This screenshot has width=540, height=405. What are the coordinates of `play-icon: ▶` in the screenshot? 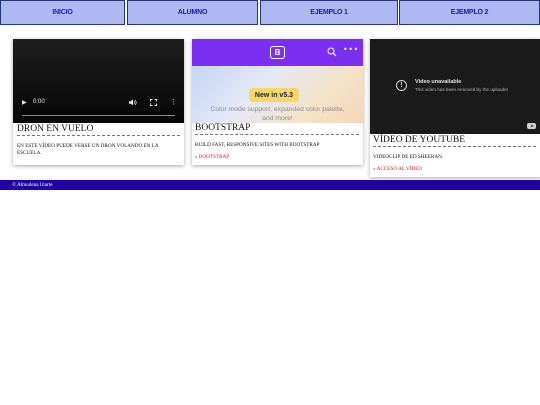 It's located at (24, 102).